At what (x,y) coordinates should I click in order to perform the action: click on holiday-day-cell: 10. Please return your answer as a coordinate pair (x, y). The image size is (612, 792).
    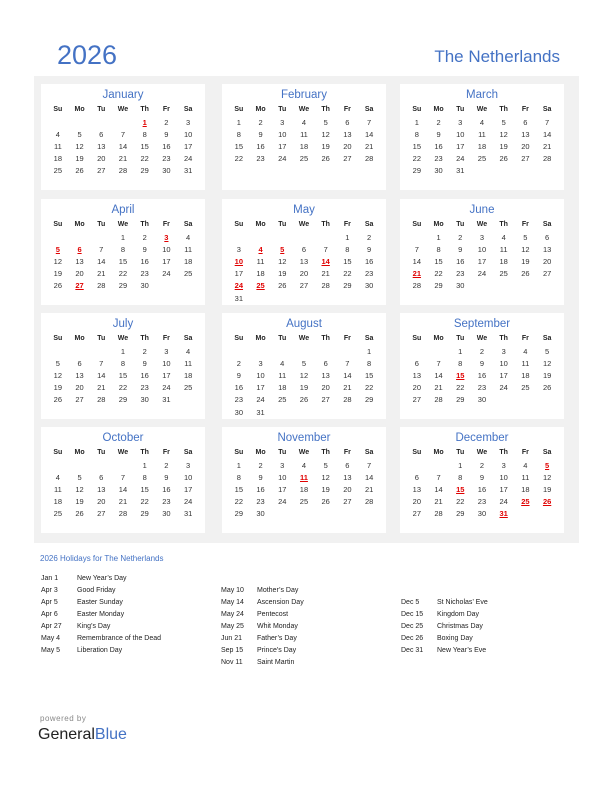
    Looking at the image, I should click on (239, 261).